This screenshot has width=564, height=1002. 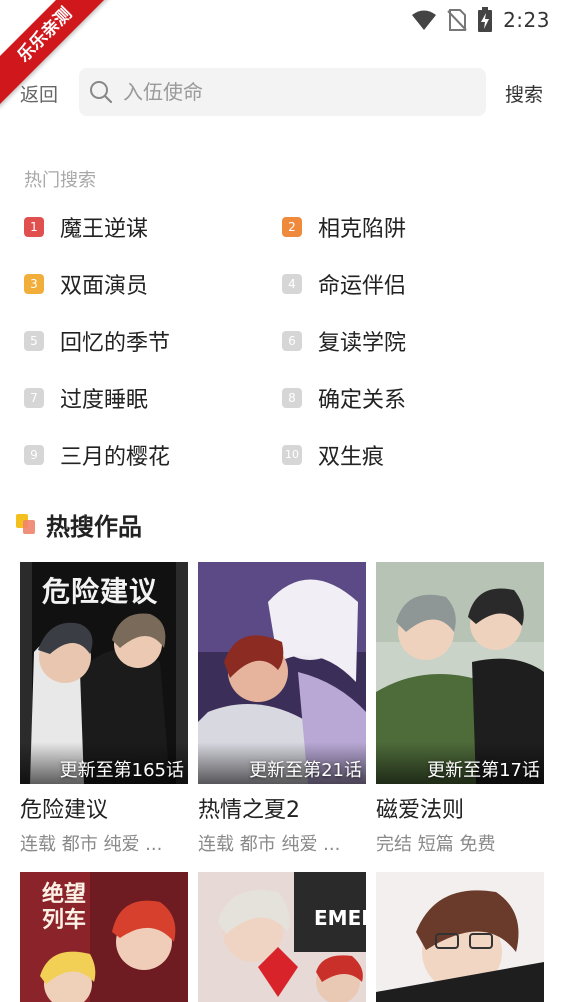 What do you see at coordinates (63, 907) in the screenshot?
I see `cover-title-text: 绝望列车` at bounding box center [63, 907].